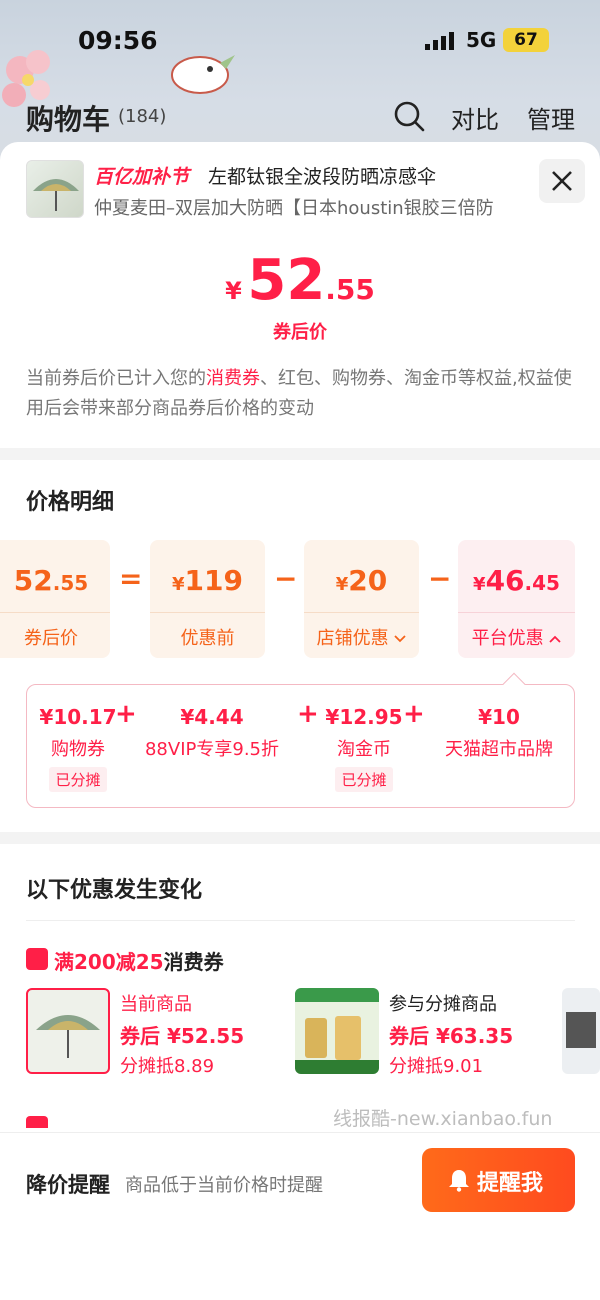 The width and height of the screenshot is (600, 1300). I want to click on detail-label: 购物券, so click(78, 749).